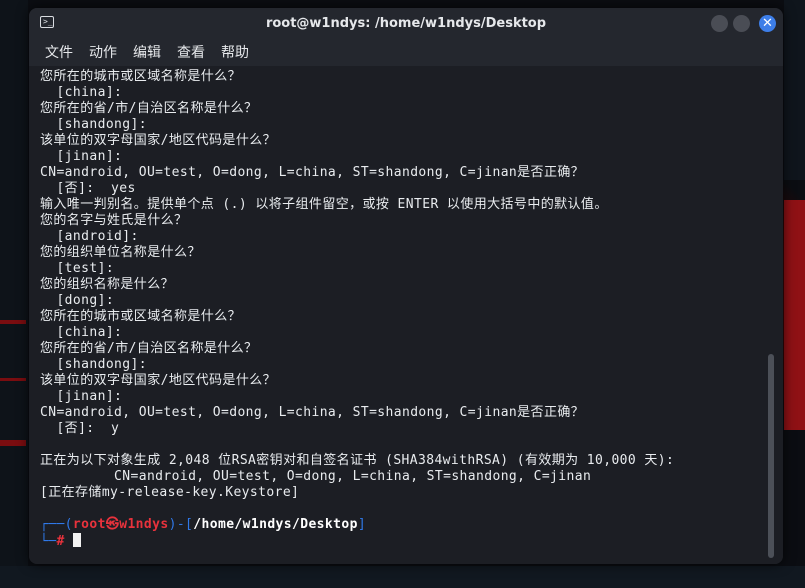 This screenshot has width=805, height=588. I want to click on prompt-path: /home/w1ndys/Desktop, so click(275, 524).